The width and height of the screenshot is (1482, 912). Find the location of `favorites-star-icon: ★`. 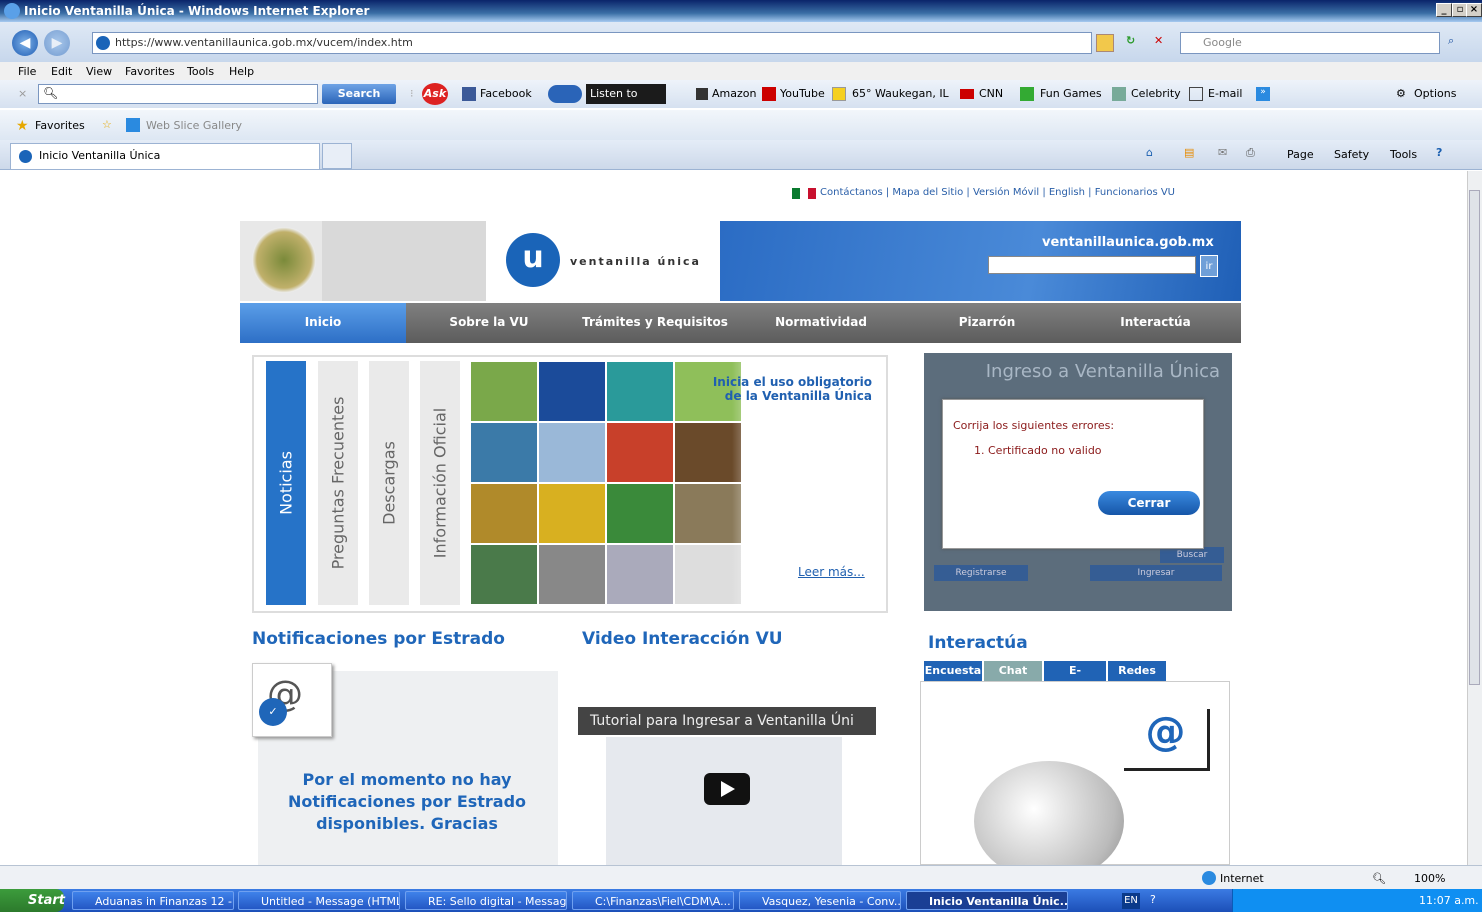

favorites-star-icon: ★ is located at coordinates (22, 126).